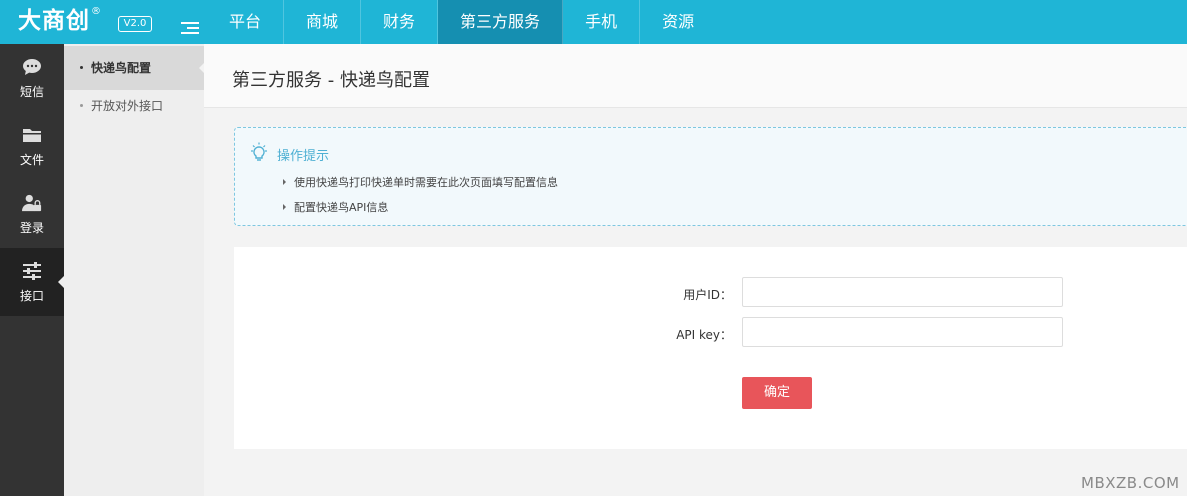 This screenshot has width=1187, height=496. Describe the element at coordinates (31, 159) in the screenshot. I see `sidebar-item-label: 文件` at that location.